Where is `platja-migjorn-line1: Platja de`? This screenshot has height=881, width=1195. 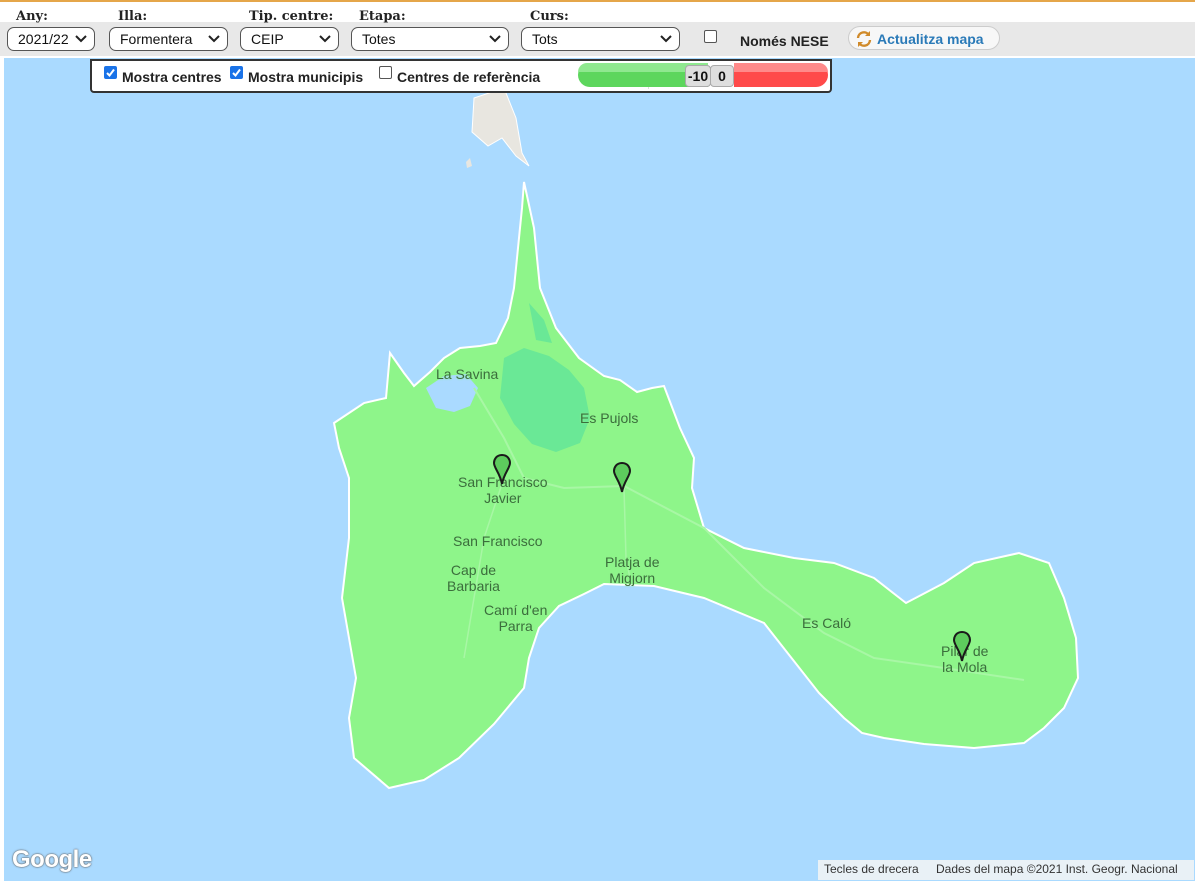
platja-migjorn-line1: Platja de is located at coordinates (632, 562).